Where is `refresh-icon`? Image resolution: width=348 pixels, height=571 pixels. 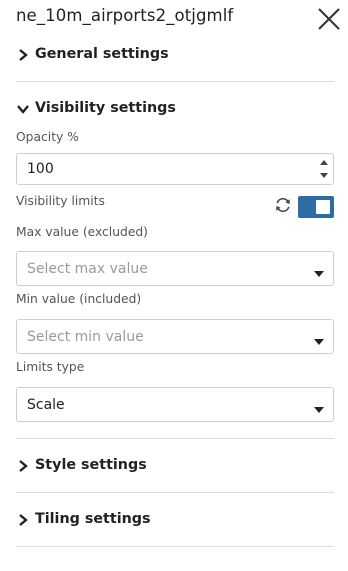
refresh-icon is located at coordinates (283, 205).